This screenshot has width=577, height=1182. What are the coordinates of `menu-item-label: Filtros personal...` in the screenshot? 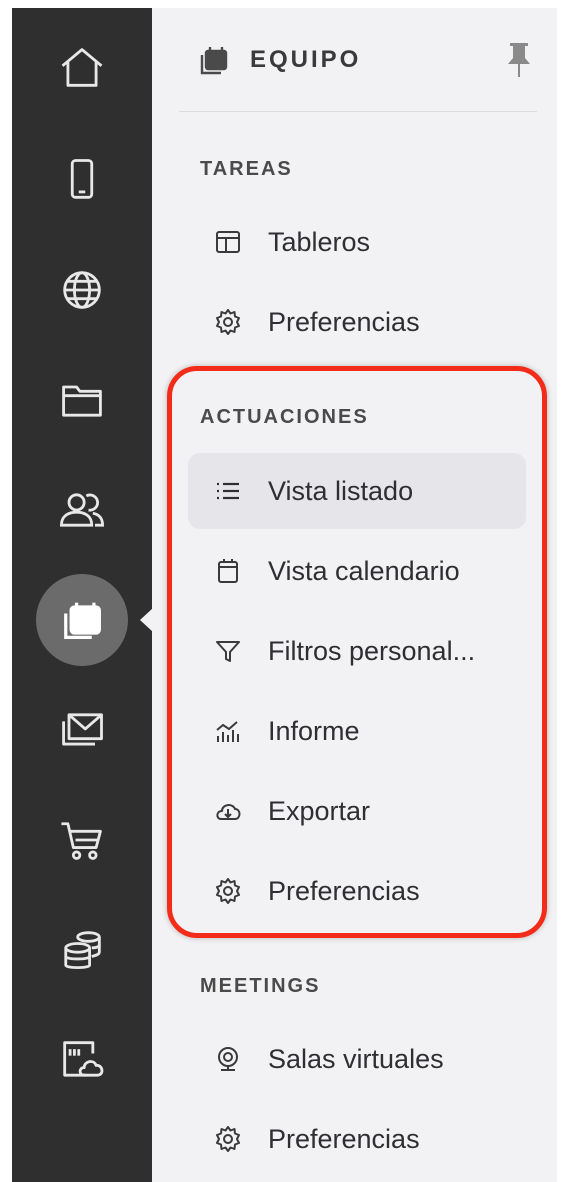 It's located at (372, 650).